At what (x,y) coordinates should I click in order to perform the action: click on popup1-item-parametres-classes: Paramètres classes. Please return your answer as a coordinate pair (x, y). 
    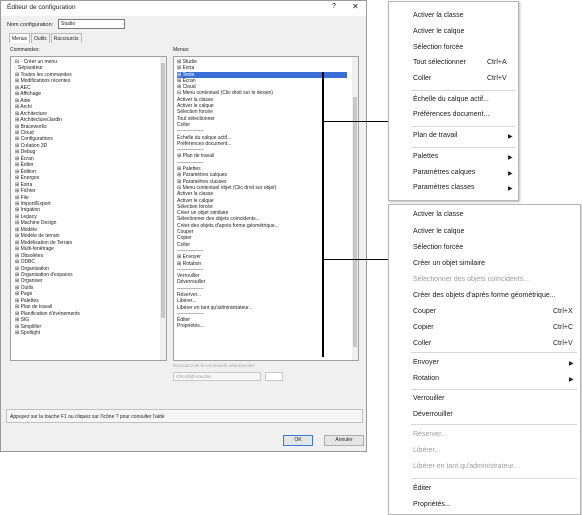
    Looking at the image, I should click on (443, 187).